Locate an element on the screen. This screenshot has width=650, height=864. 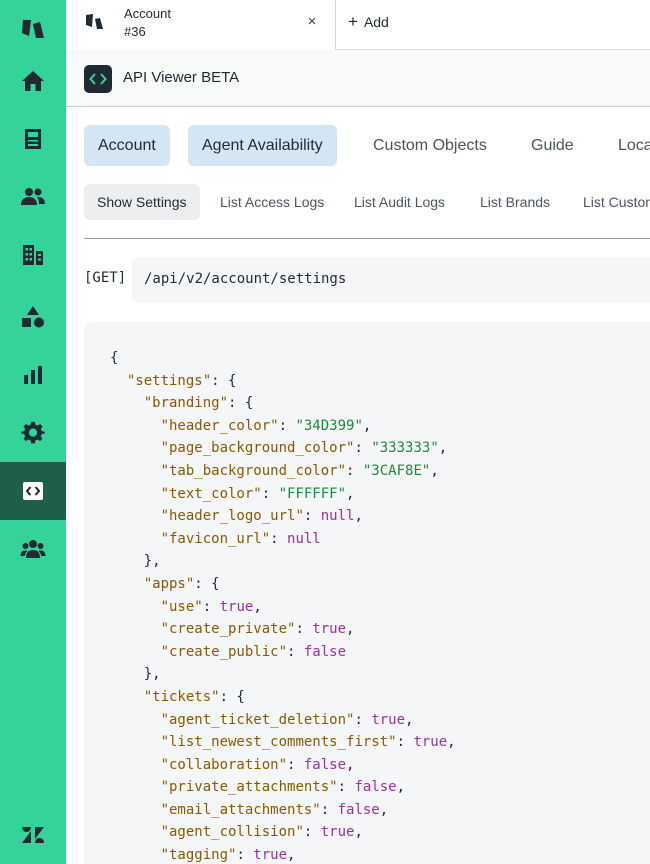
app-header: API Viewer BETA is located at coordinates (358, 78).